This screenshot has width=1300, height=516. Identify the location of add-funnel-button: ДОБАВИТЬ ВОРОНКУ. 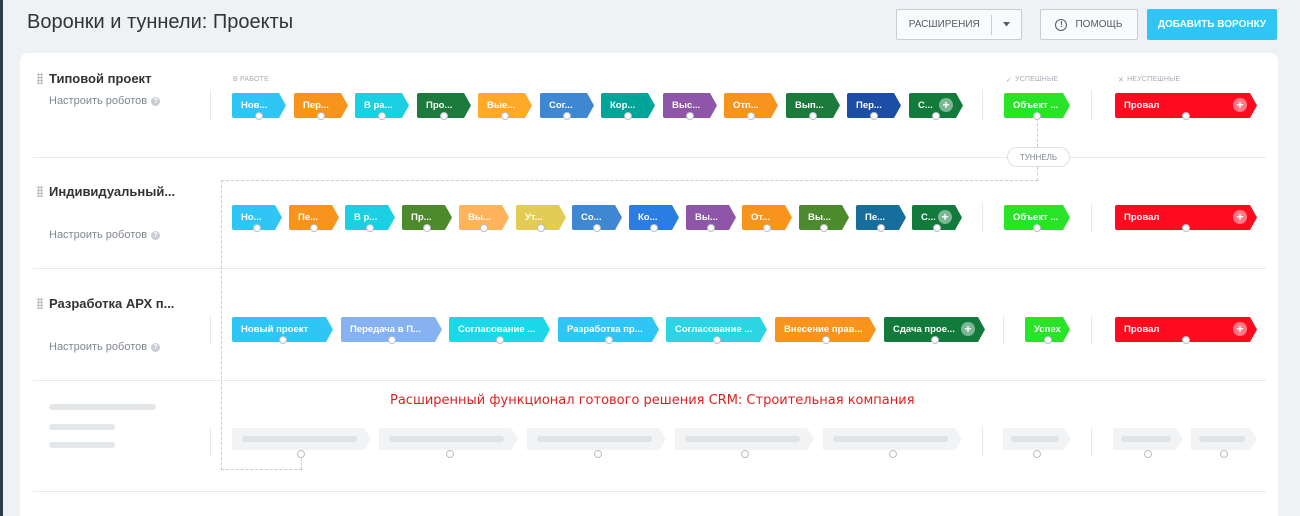
(1212, 24).